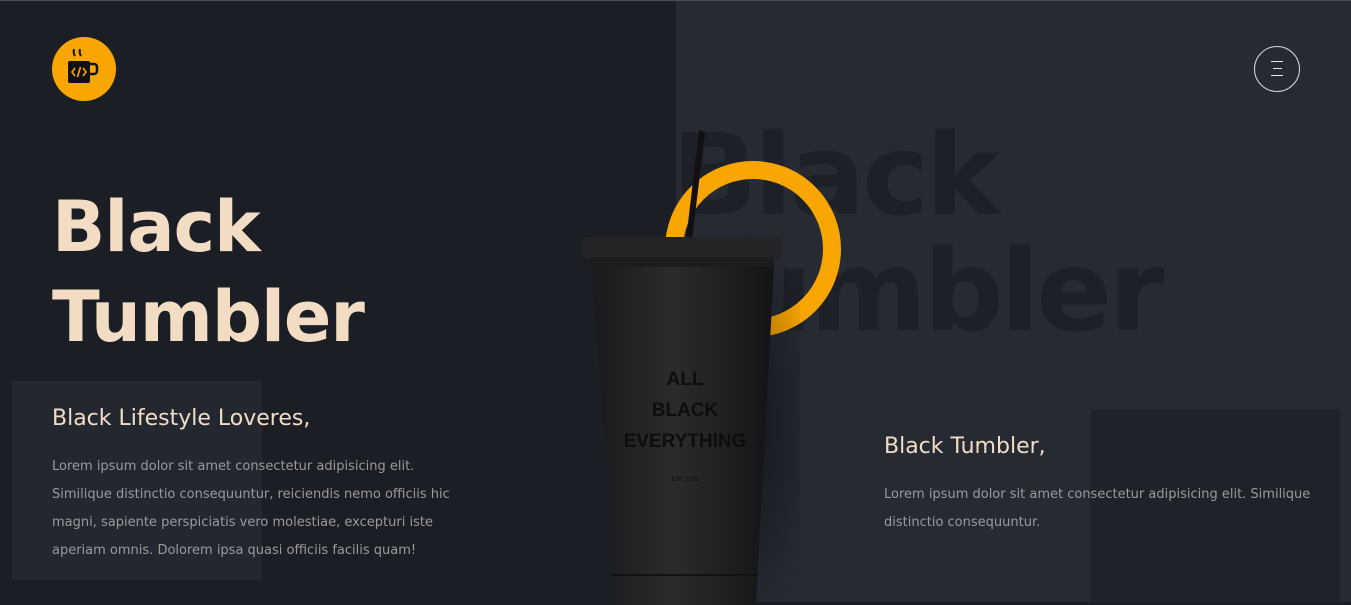 The width and height of the screenshot is (1351, 605). I want to click on print-small: EST 2019, so click(685, 480).